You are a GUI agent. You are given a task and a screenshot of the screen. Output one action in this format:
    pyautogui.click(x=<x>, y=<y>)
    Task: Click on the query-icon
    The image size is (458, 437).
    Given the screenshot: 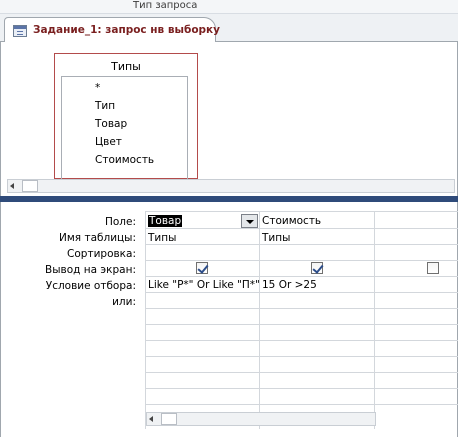 What is the action you would take?
    pyautogui.click(x=20, y=31)
    